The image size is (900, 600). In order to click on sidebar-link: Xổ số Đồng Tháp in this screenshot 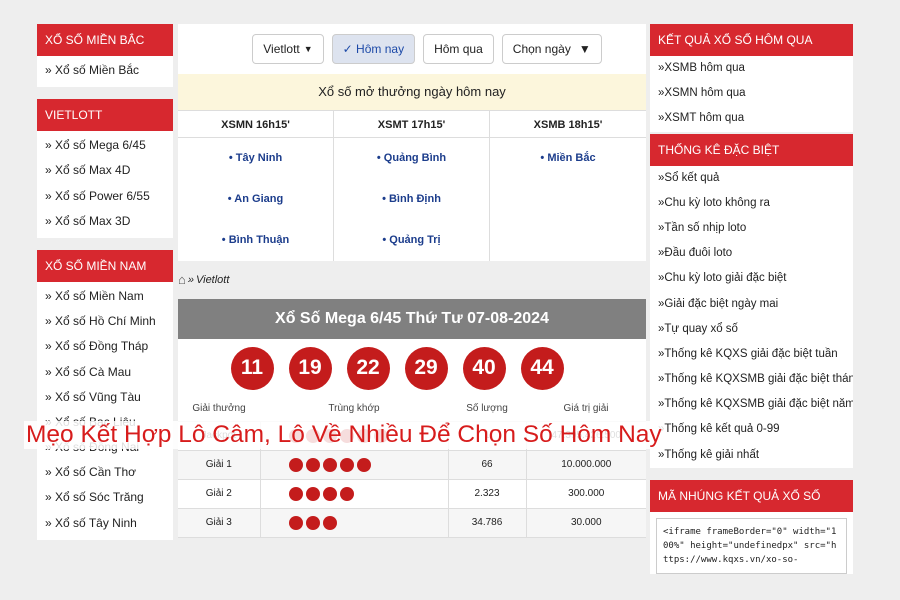, I will do `click(105, 346)`.